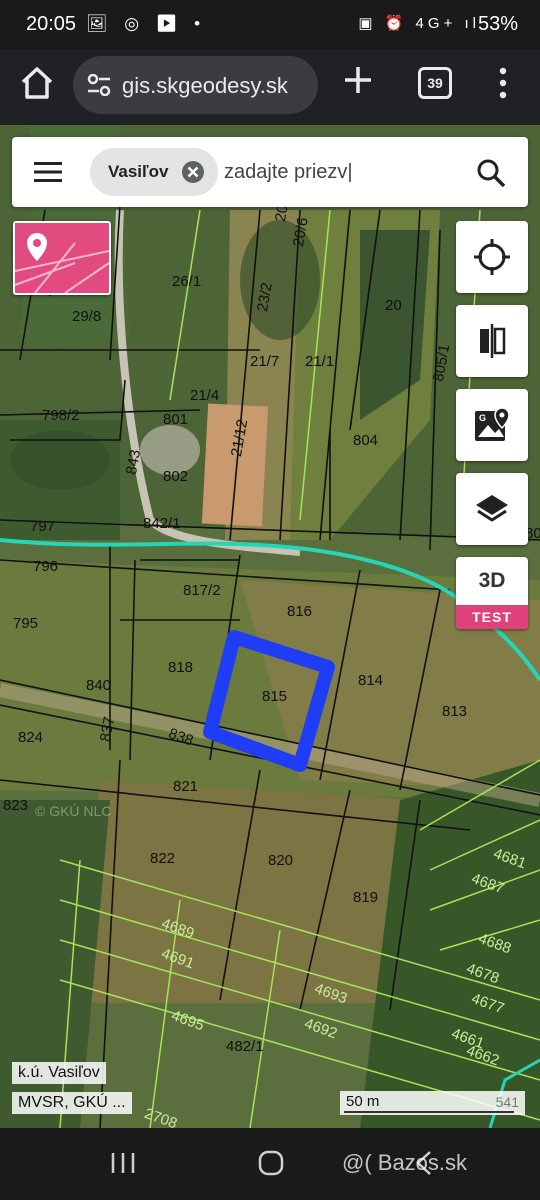  Describe the element at coordinates (455, 711) in the screenshot. I see `parcel-label: 813` at that location.